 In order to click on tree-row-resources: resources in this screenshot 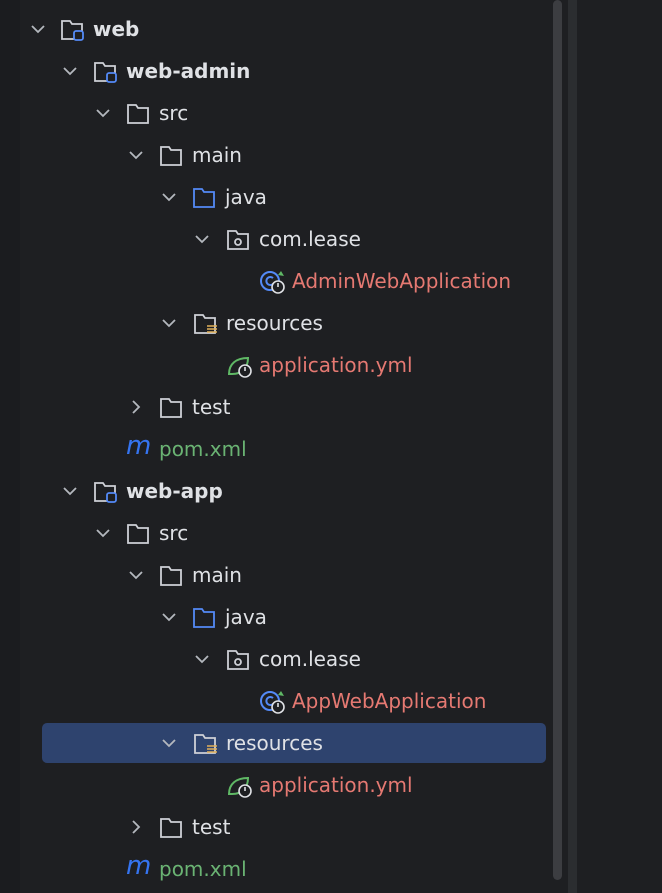, I will do `click(276, 323)`.